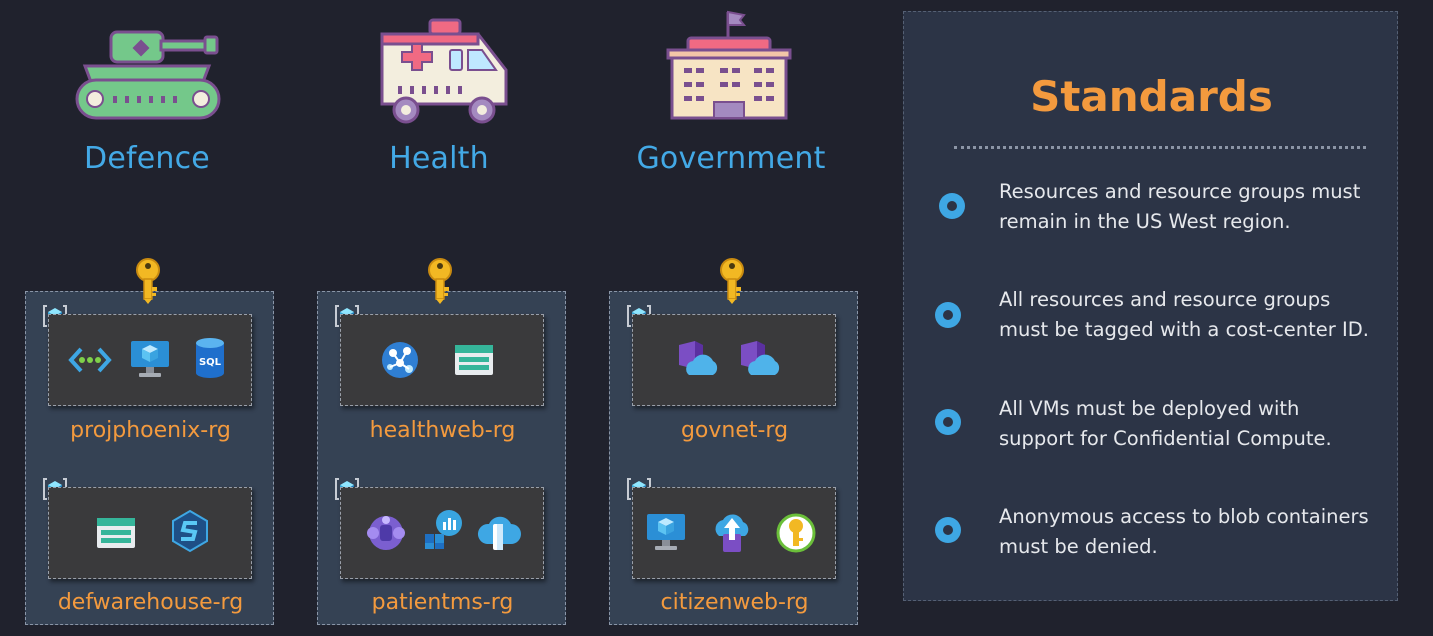 This screenshot has width=1433, height=636. I want to click on category-label-government: Government, so click(731, 158).